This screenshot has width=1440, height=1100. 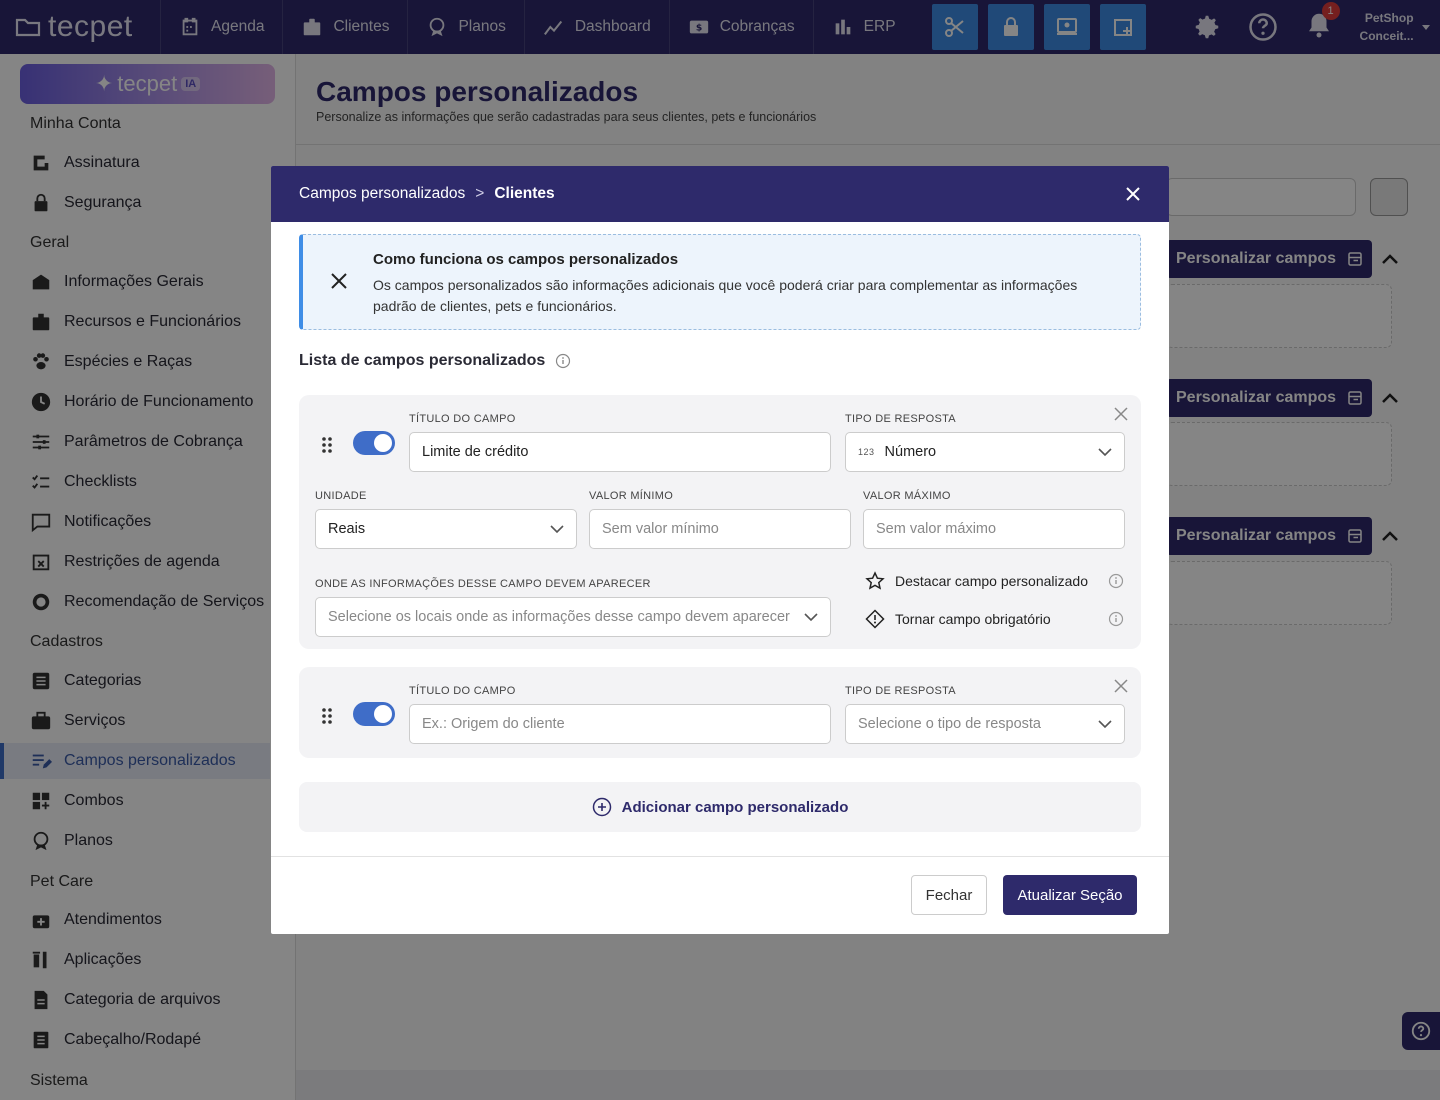 I want to click on plus-circle-icon, so click(x=601, y=807).